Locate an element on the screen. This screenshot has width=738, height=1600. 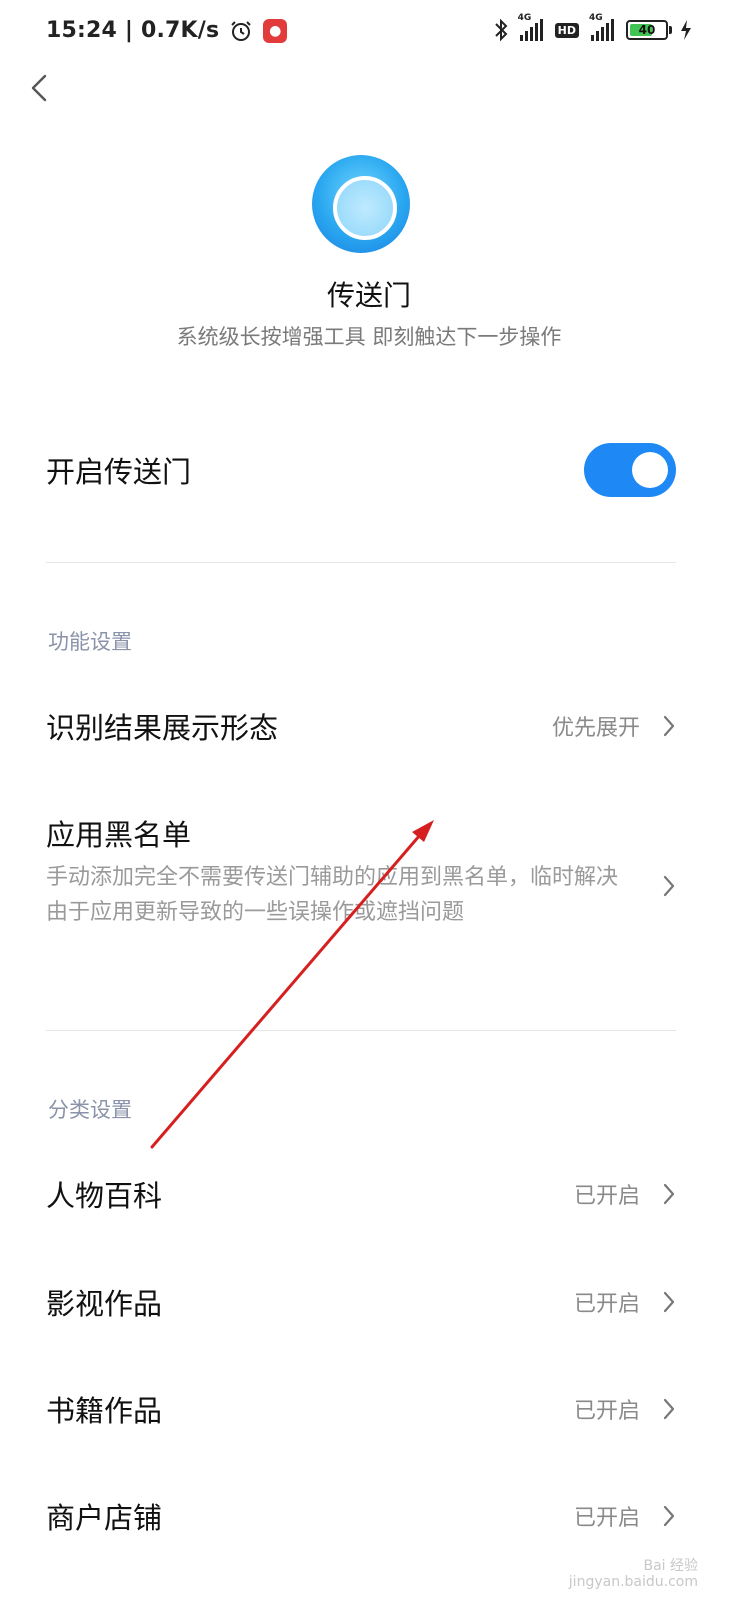
enable-portal-row: 开启传送门 is located at coordinates (361, 470).